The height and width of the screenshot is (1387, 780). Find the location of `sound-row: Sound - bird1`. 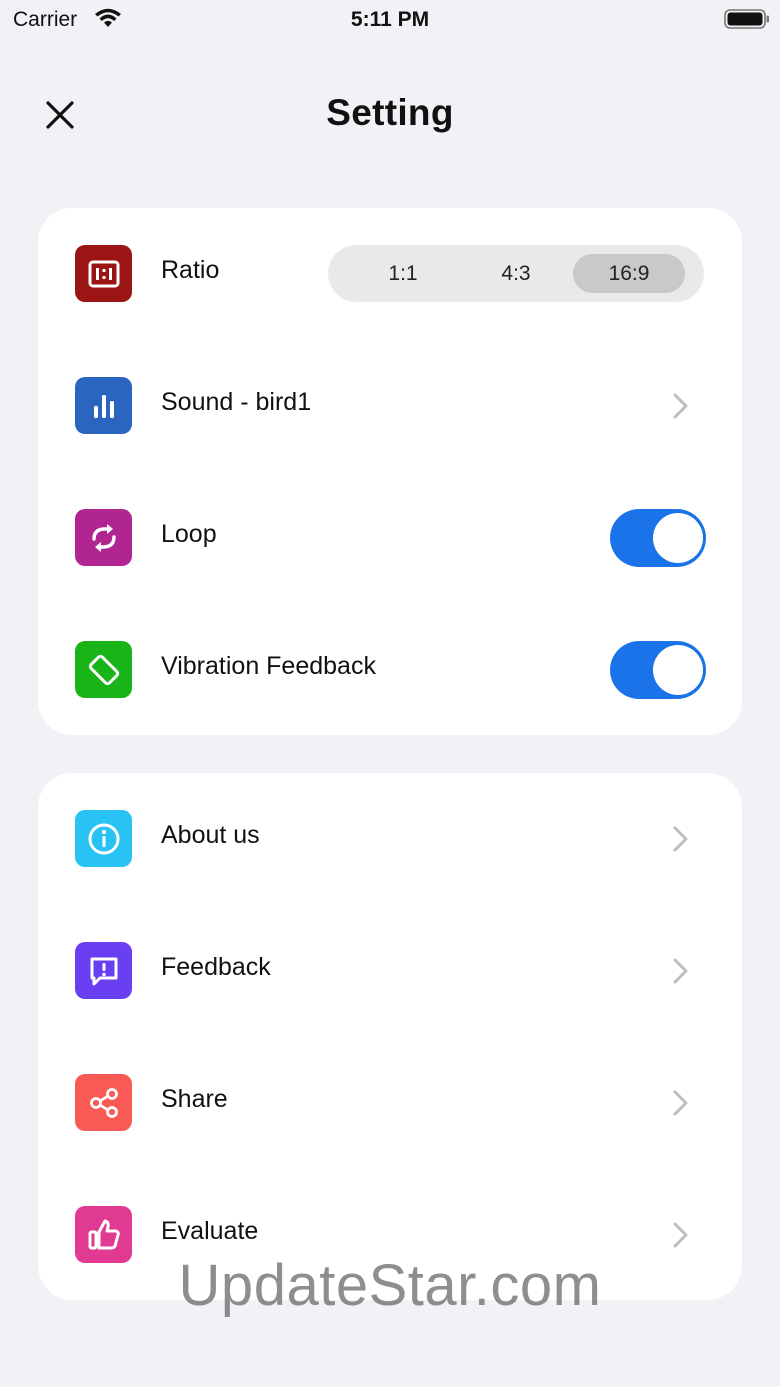

sound-row: Sound - bird1 is located at coordinates (390, 406).